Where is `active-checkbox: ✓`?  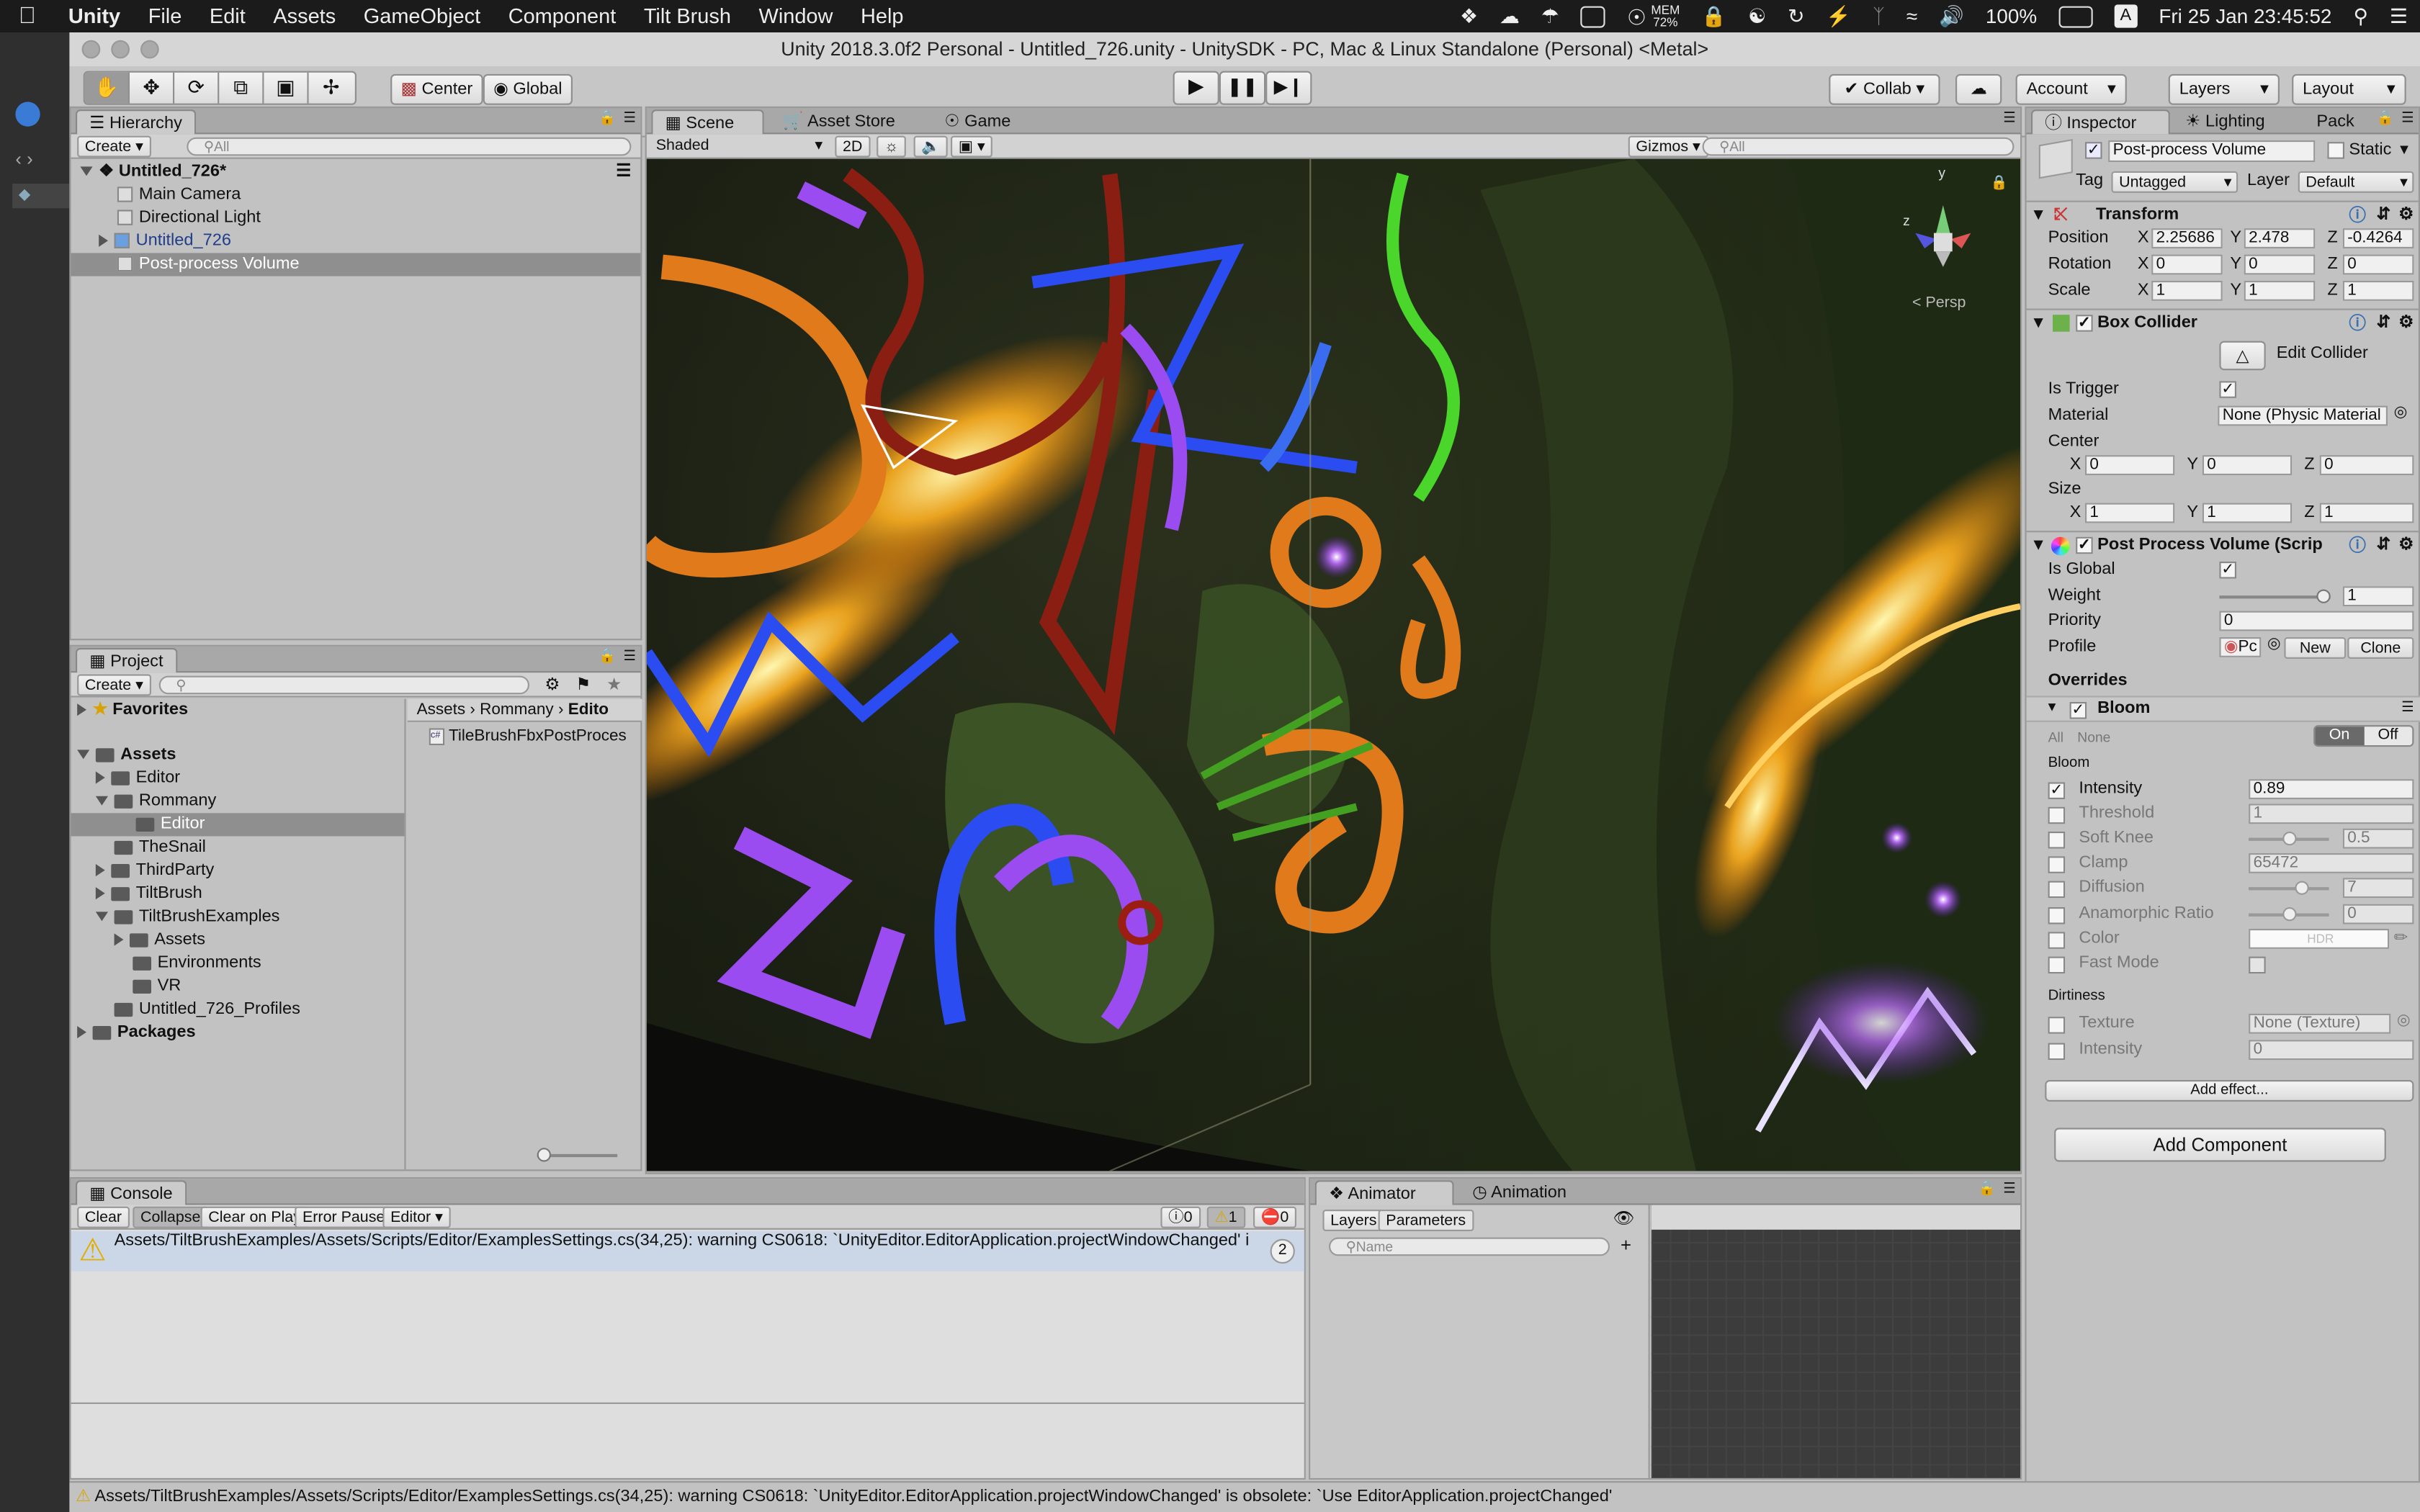 active-checkbox: ✓ is located at coordinates (2093, 150).